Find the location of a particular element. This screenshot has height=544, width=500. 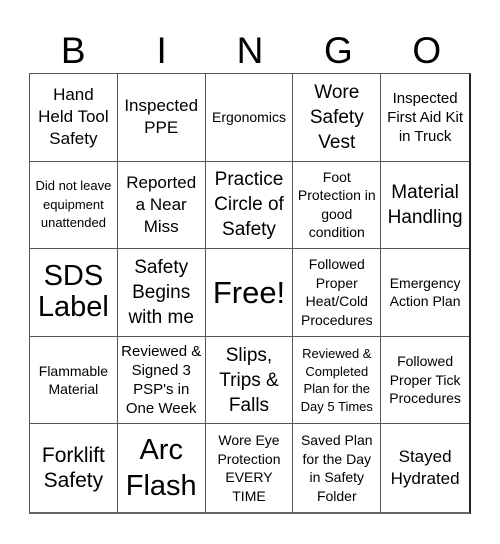

header-letter-g: G is located at coordinates (338, 50).